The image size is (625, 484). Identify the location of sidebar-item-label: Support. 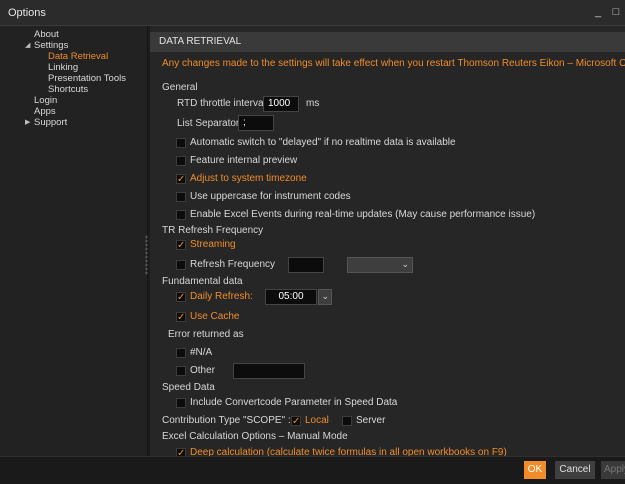
(51, 122).